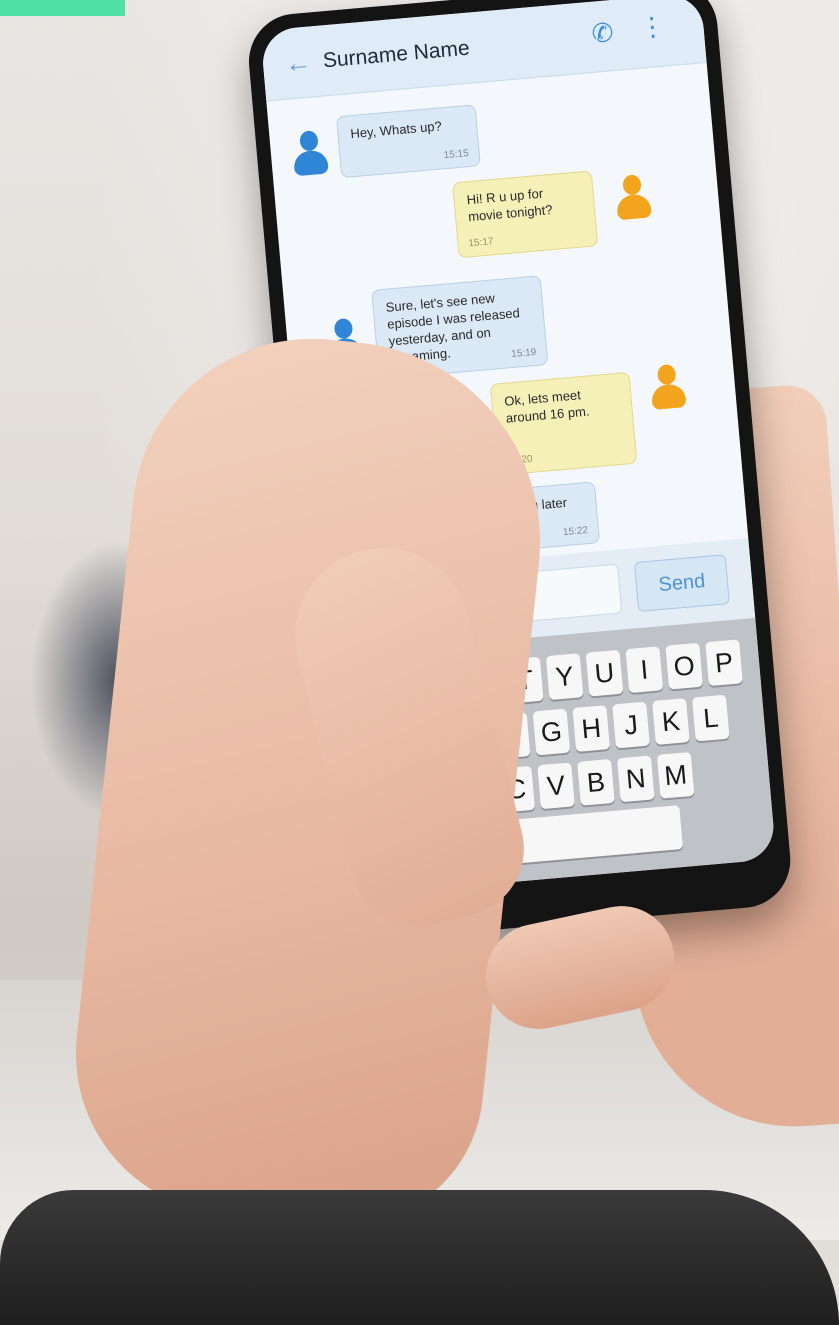 The width and height of the screenshot is (839, 1325). Describe the element at coordinates (481, 243) in the screenshot. I see `message-time: 15:17` at that location.